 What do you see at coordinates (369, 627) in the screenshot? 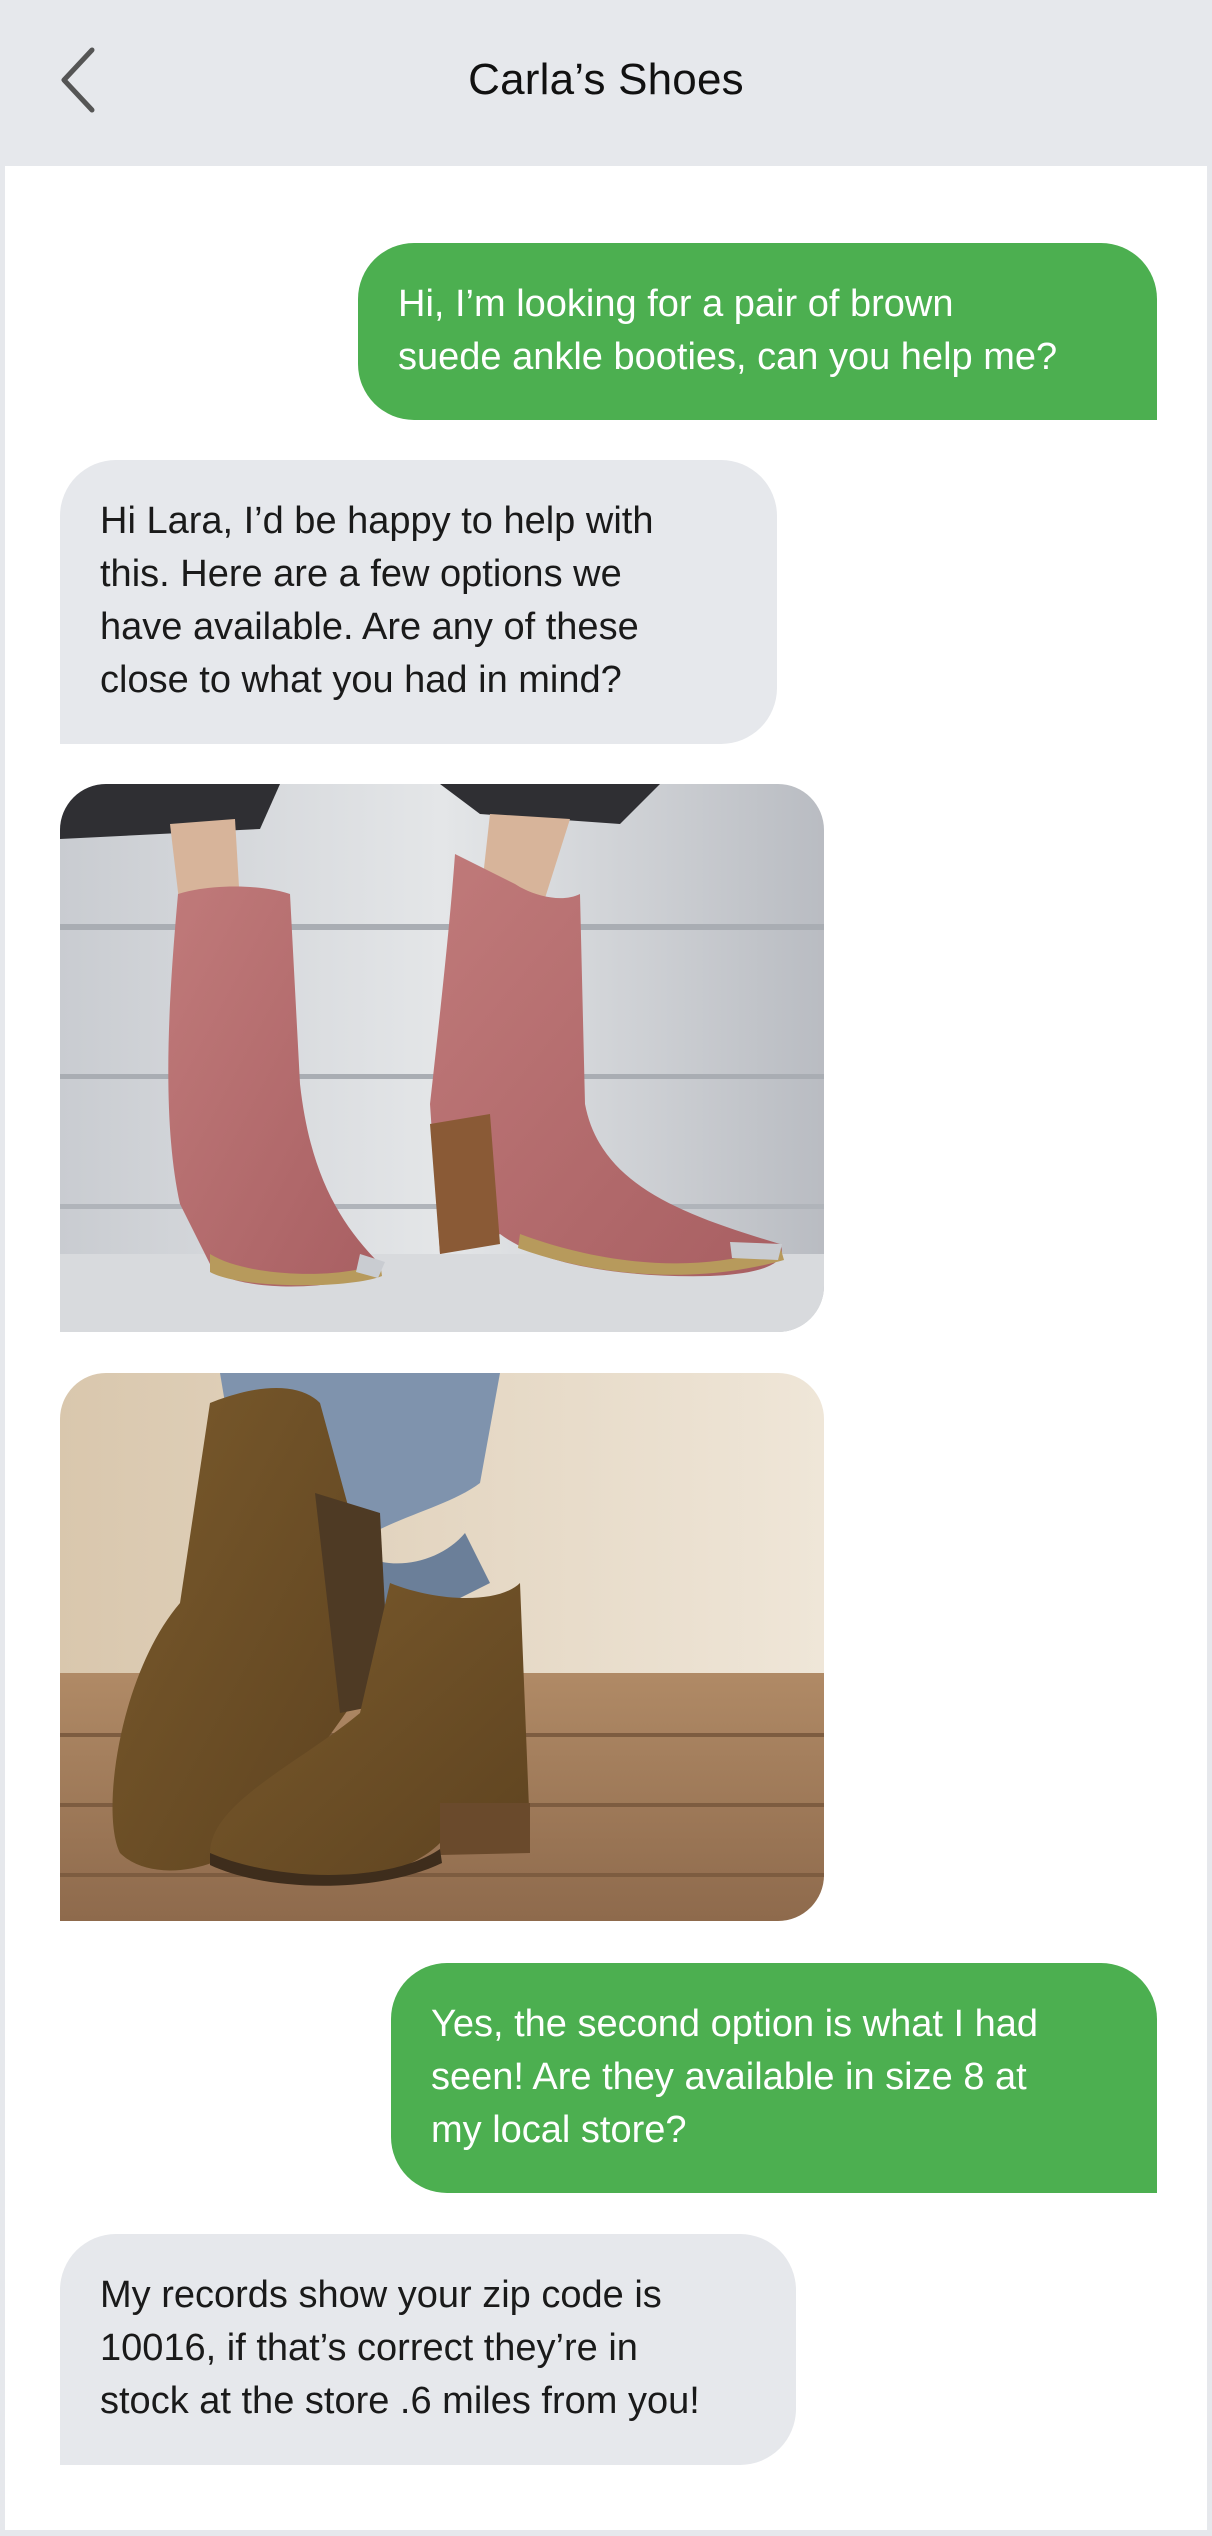
I see `message-line: have available. Are any of these` at bounding box center [369, 627].